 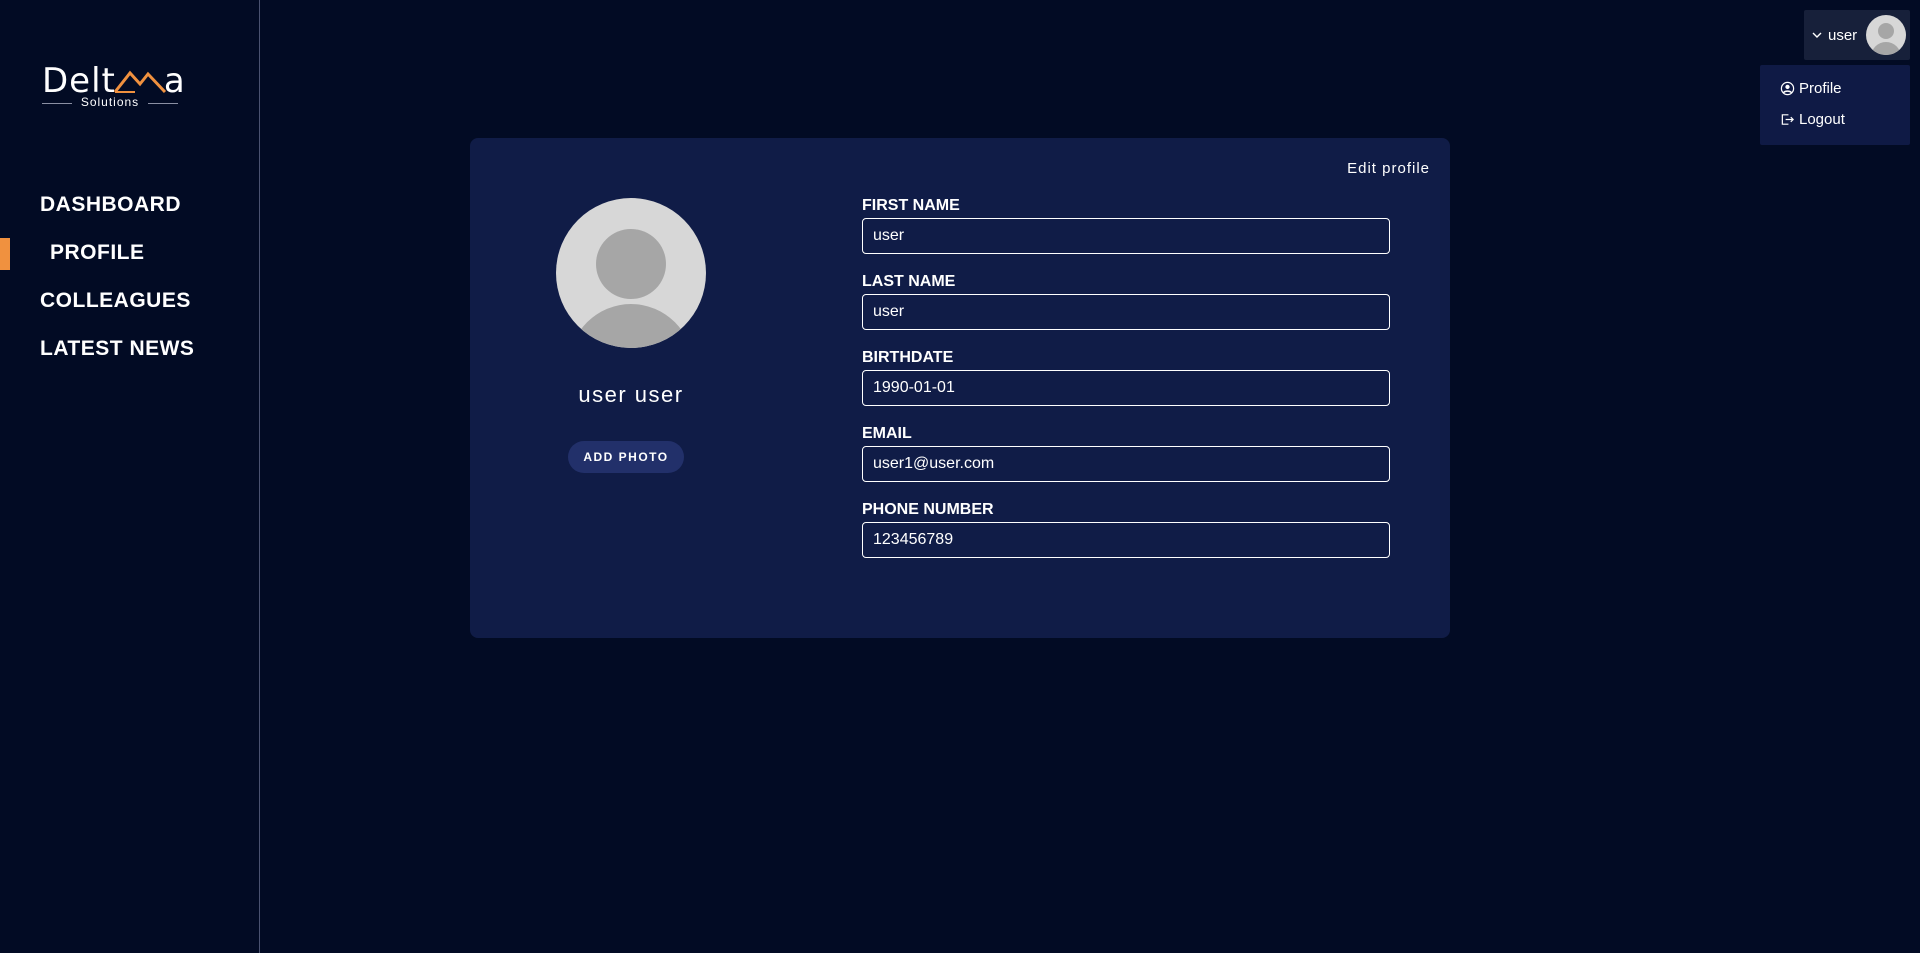 I want to click on dropdown-item-logout: Logout, so click(x=1812, y=119).